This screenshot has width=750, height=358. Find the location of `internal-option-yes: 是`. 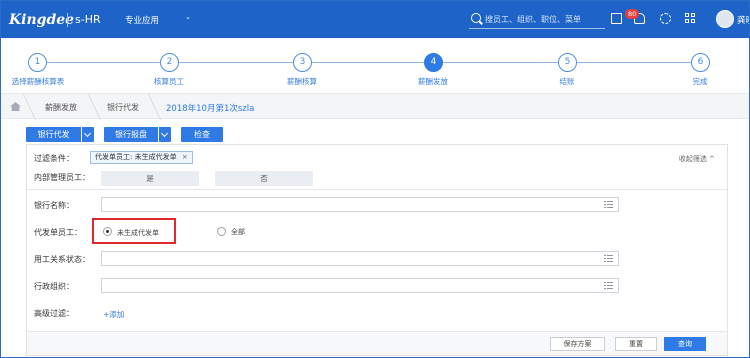

internal-option-yes: 是 is located at coordinates (150, 178).